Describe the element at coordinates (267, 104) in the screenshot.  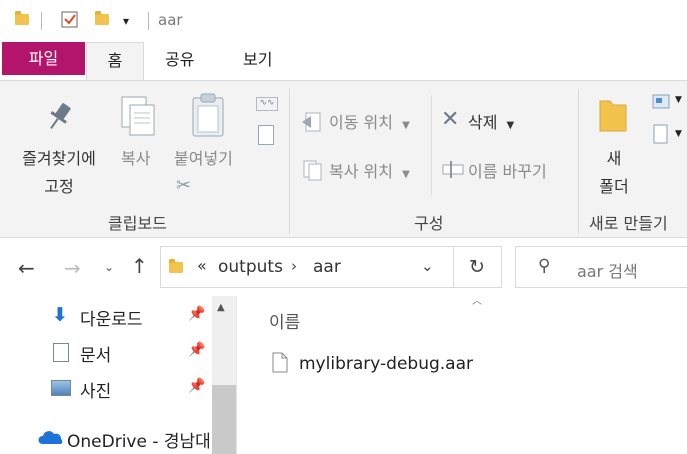
I see `copy-path-icon: ∿∿` at that location.